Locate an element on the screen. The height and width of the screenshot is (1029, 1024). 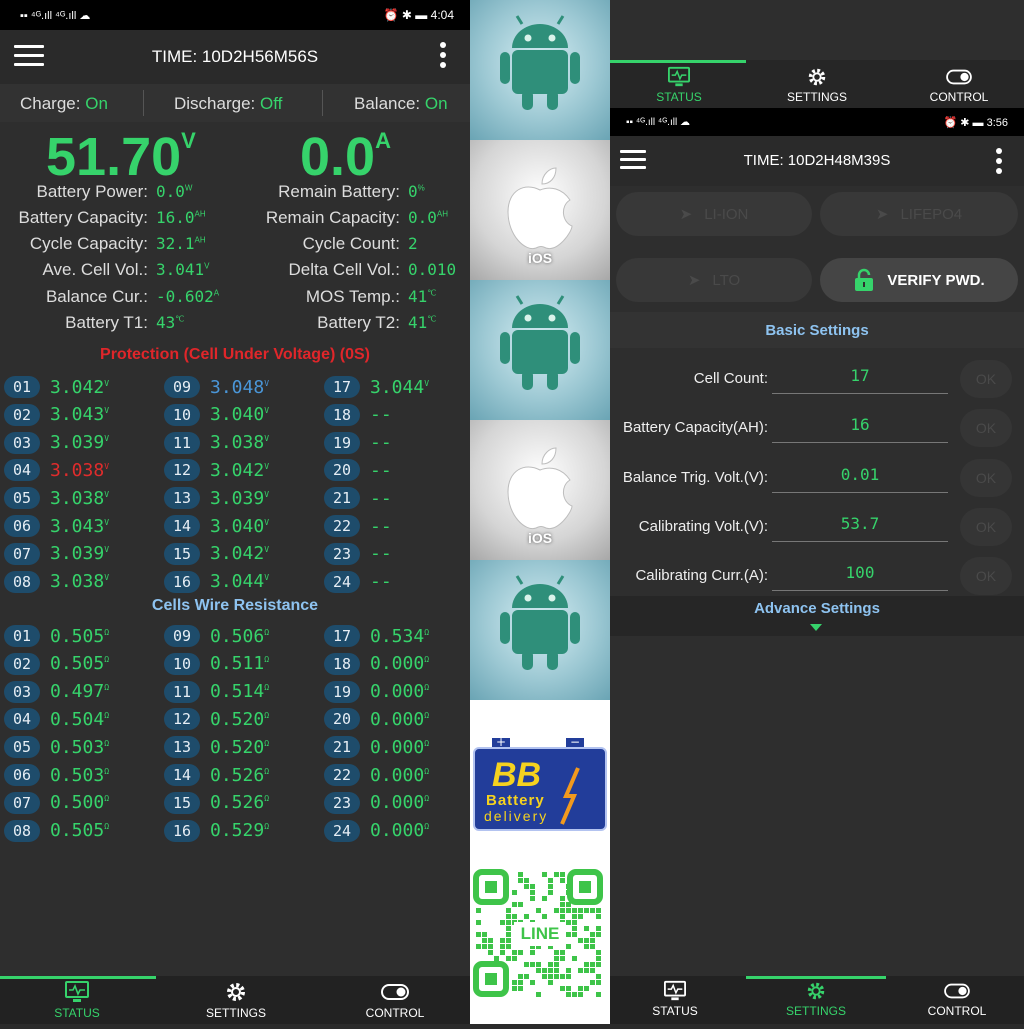
stat-right-row: Remain Capacity: 0.0AH is located at coordinates (344, 218).